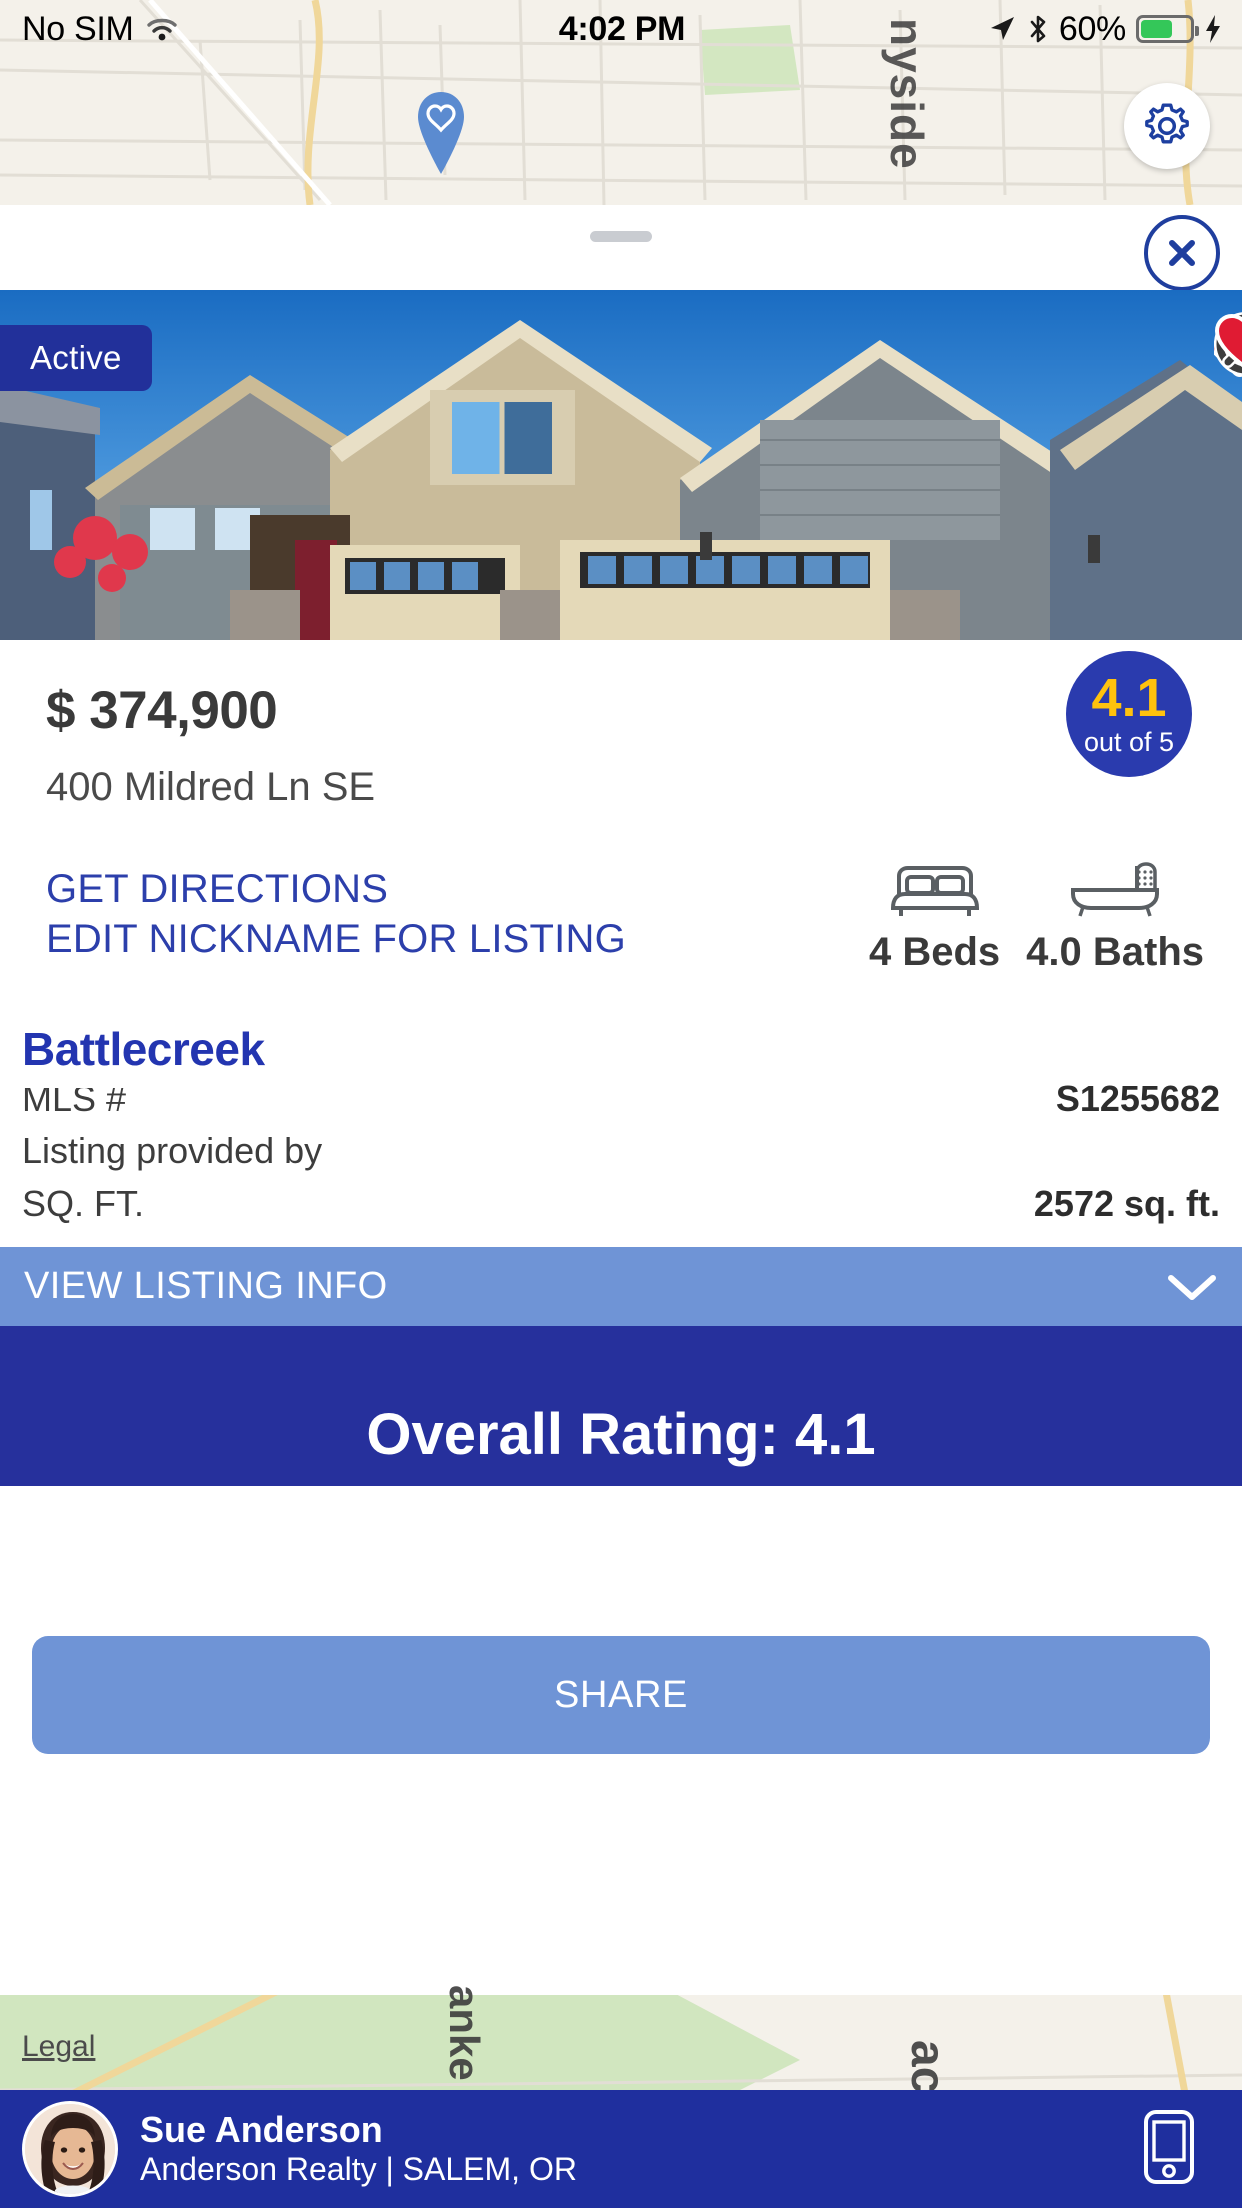  Describe the element at coordinates (211, 787) in the screenshot. I see `listing-address: 400 Mildred Ln SE` at that location.